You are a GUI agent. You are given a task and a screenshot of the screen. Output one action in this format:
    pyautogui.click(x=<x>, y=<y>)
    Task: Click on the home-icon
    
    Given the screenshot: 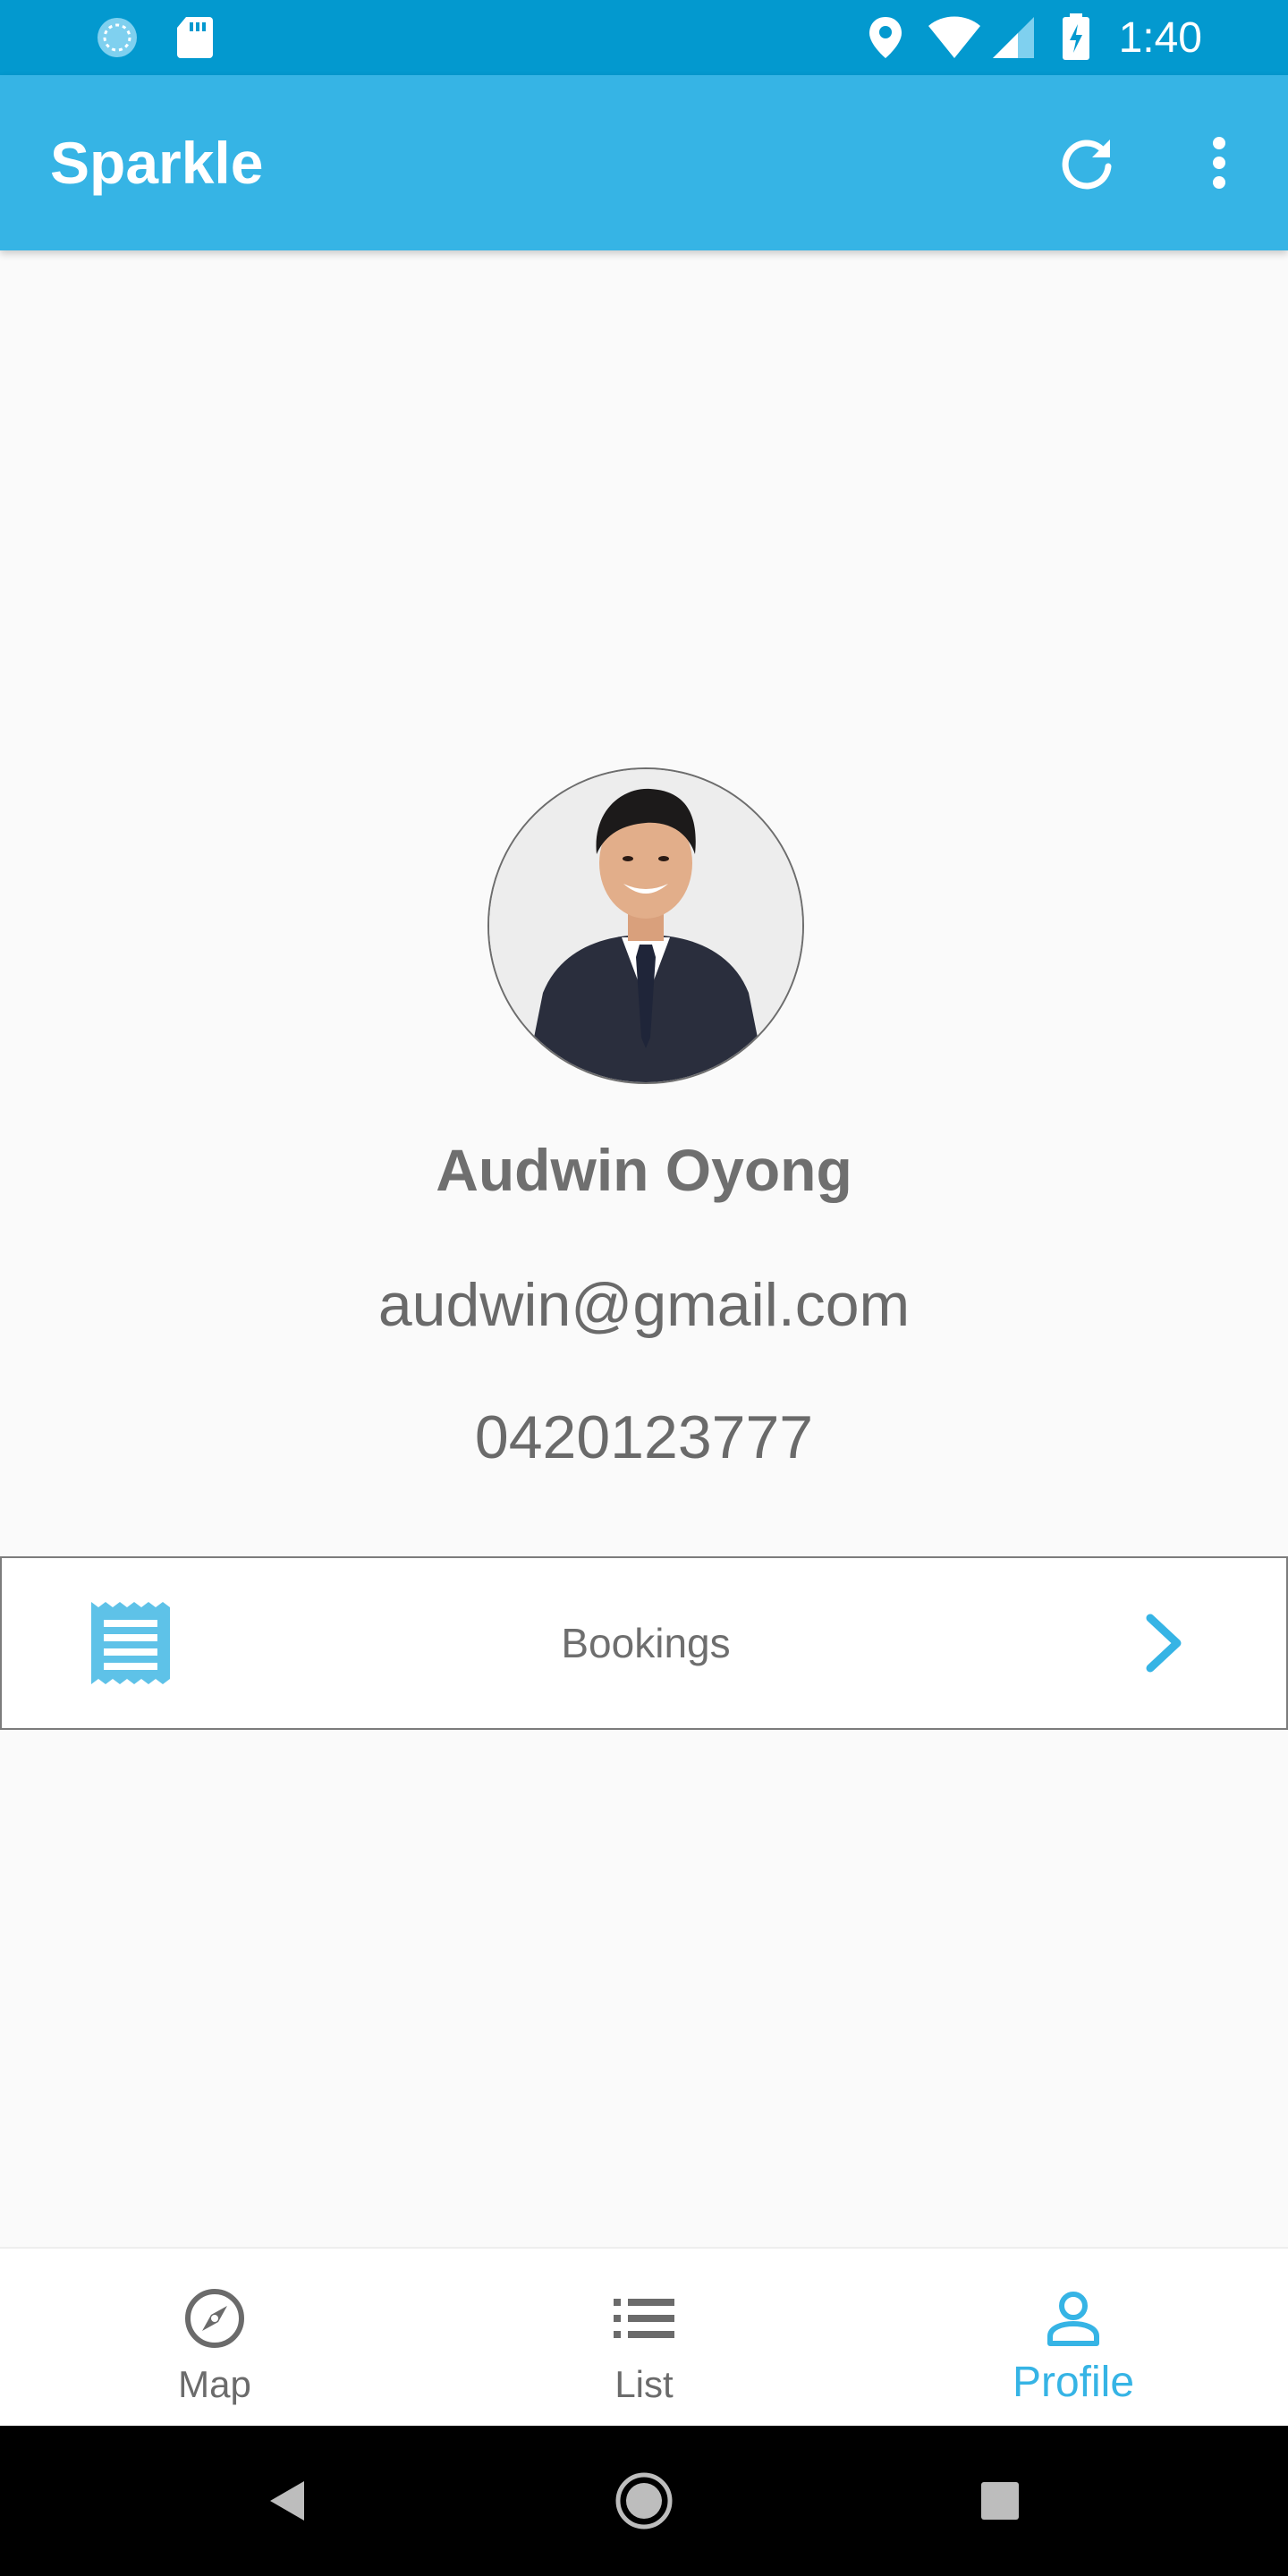 What is the action you would take?
    pyautogui.click(x=644, y=2500)
    